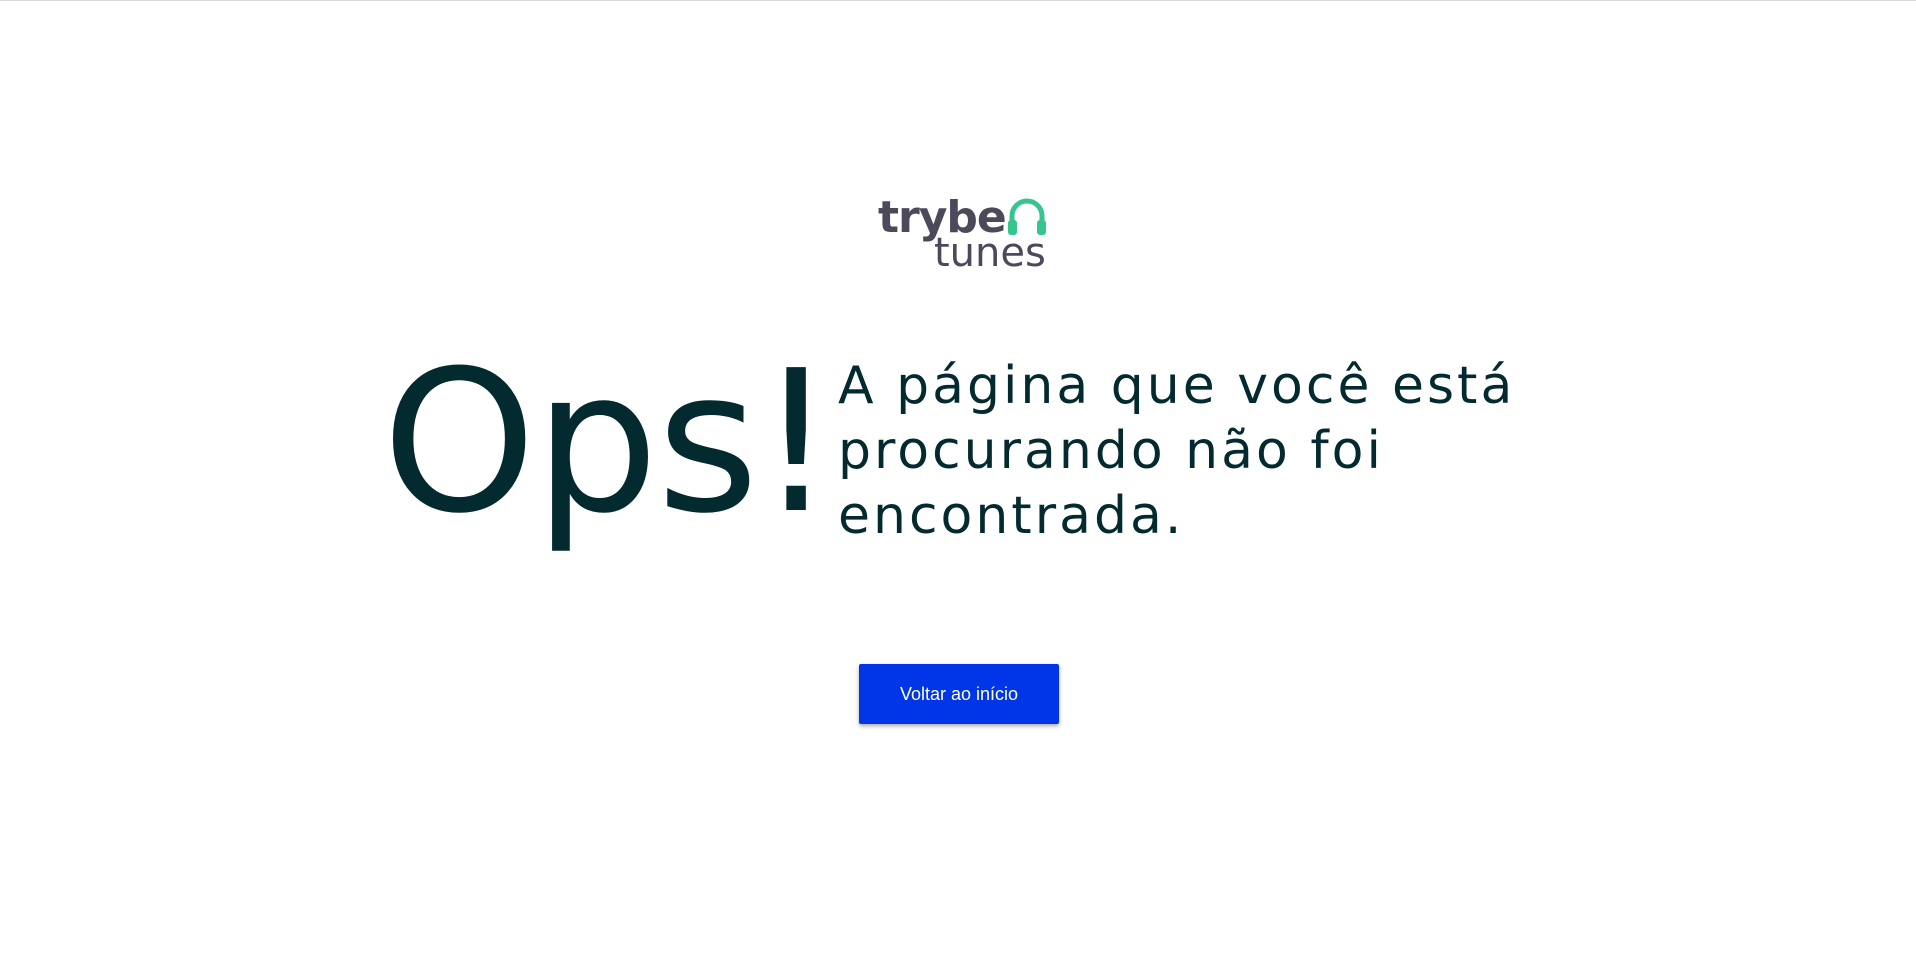  Describe the element at coordinates (959, 694) in the screenshot. I see `back-to-home-button: Voltar ao início` at that location.